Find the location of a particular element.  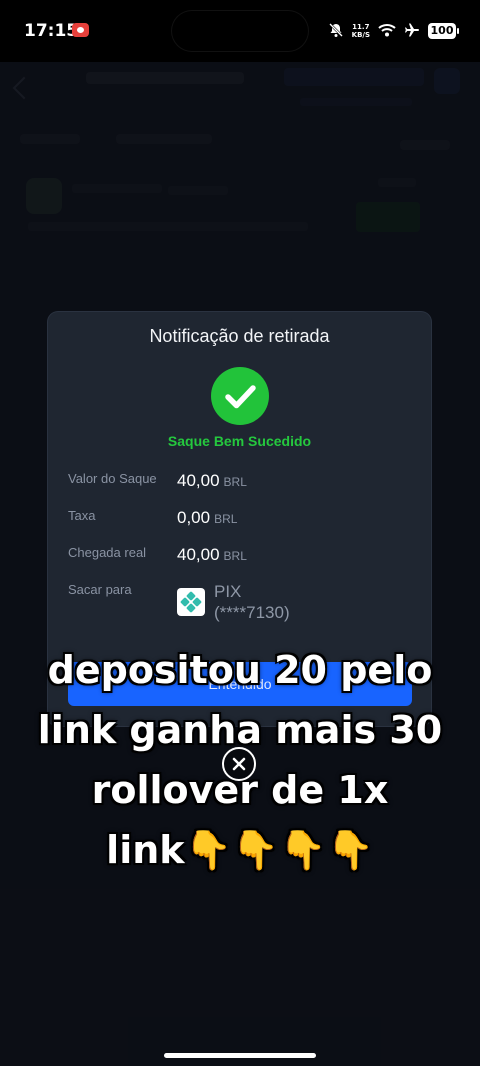

payment-method-name: PIX is located at coordinates (228, 591).